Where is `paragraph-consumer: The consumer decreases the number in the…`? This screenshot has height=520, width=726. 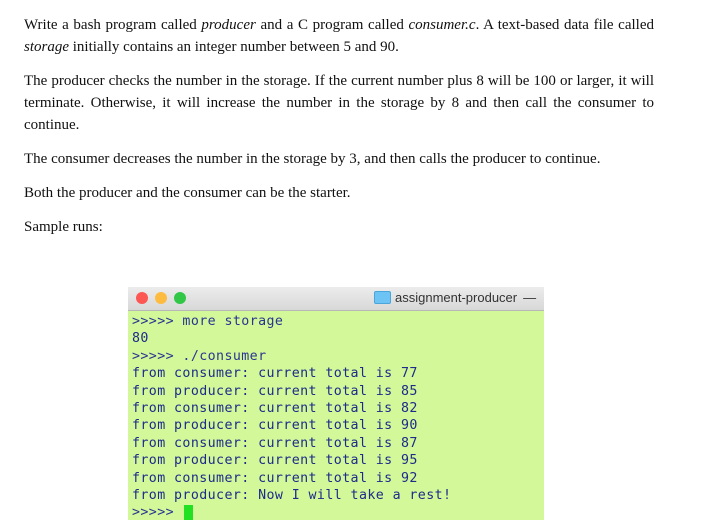 paragraph-consumer: The consumer decreases the number in the… is located at coordinates (312, 159).